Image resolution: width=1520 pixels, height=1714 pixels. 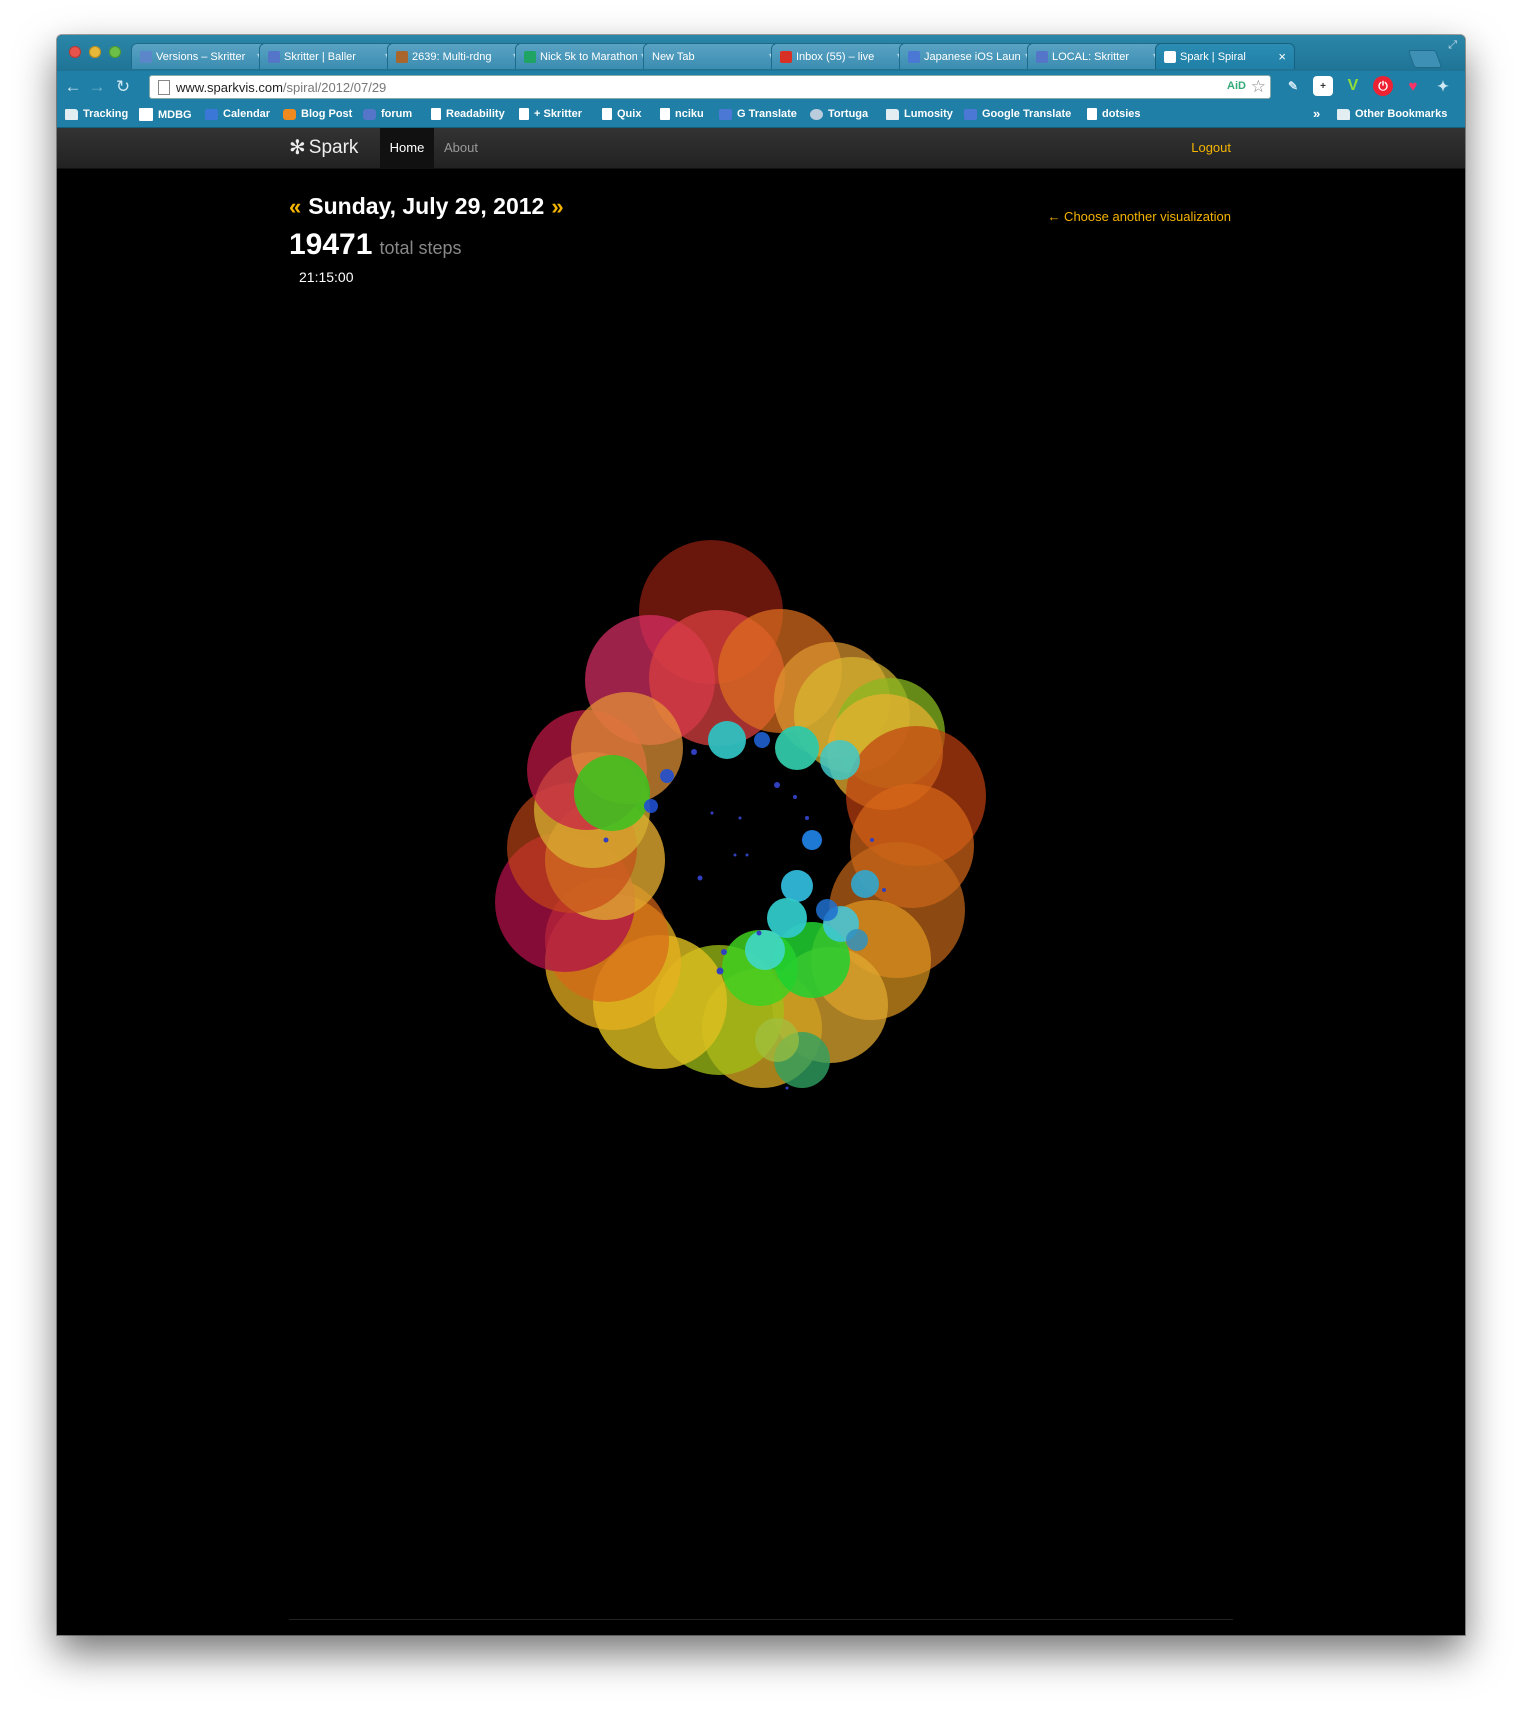 What do you see at coordinates (1170, 56) in the screenshot?
I see `tab-favicon-icon` at bounding box center [1170, 56].